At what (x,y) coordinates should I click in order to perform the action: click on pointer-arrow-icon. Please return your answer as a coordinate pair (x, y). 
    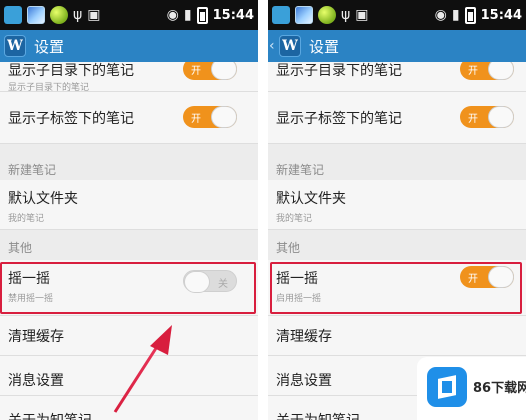
    Looking at the image, I should click on (142, 369).